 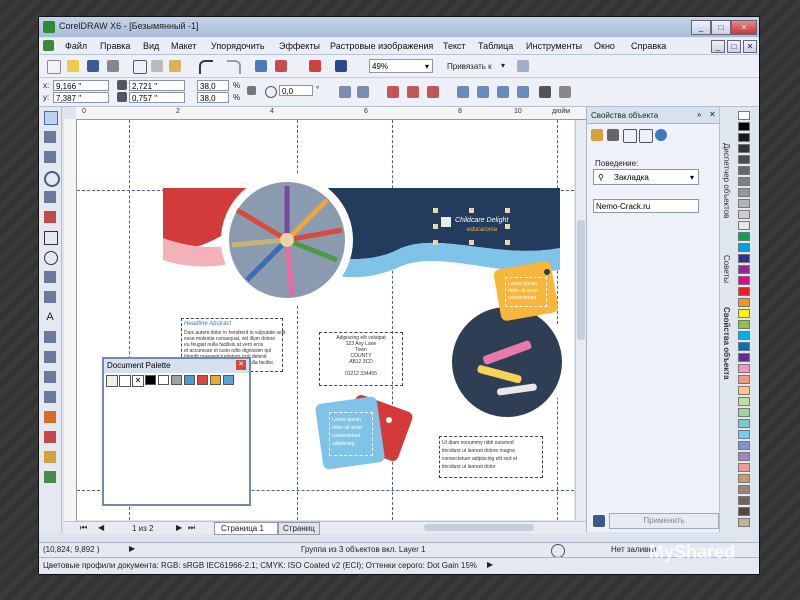 I want to click on menu-layout: Макет, so click(x=183, y=46).